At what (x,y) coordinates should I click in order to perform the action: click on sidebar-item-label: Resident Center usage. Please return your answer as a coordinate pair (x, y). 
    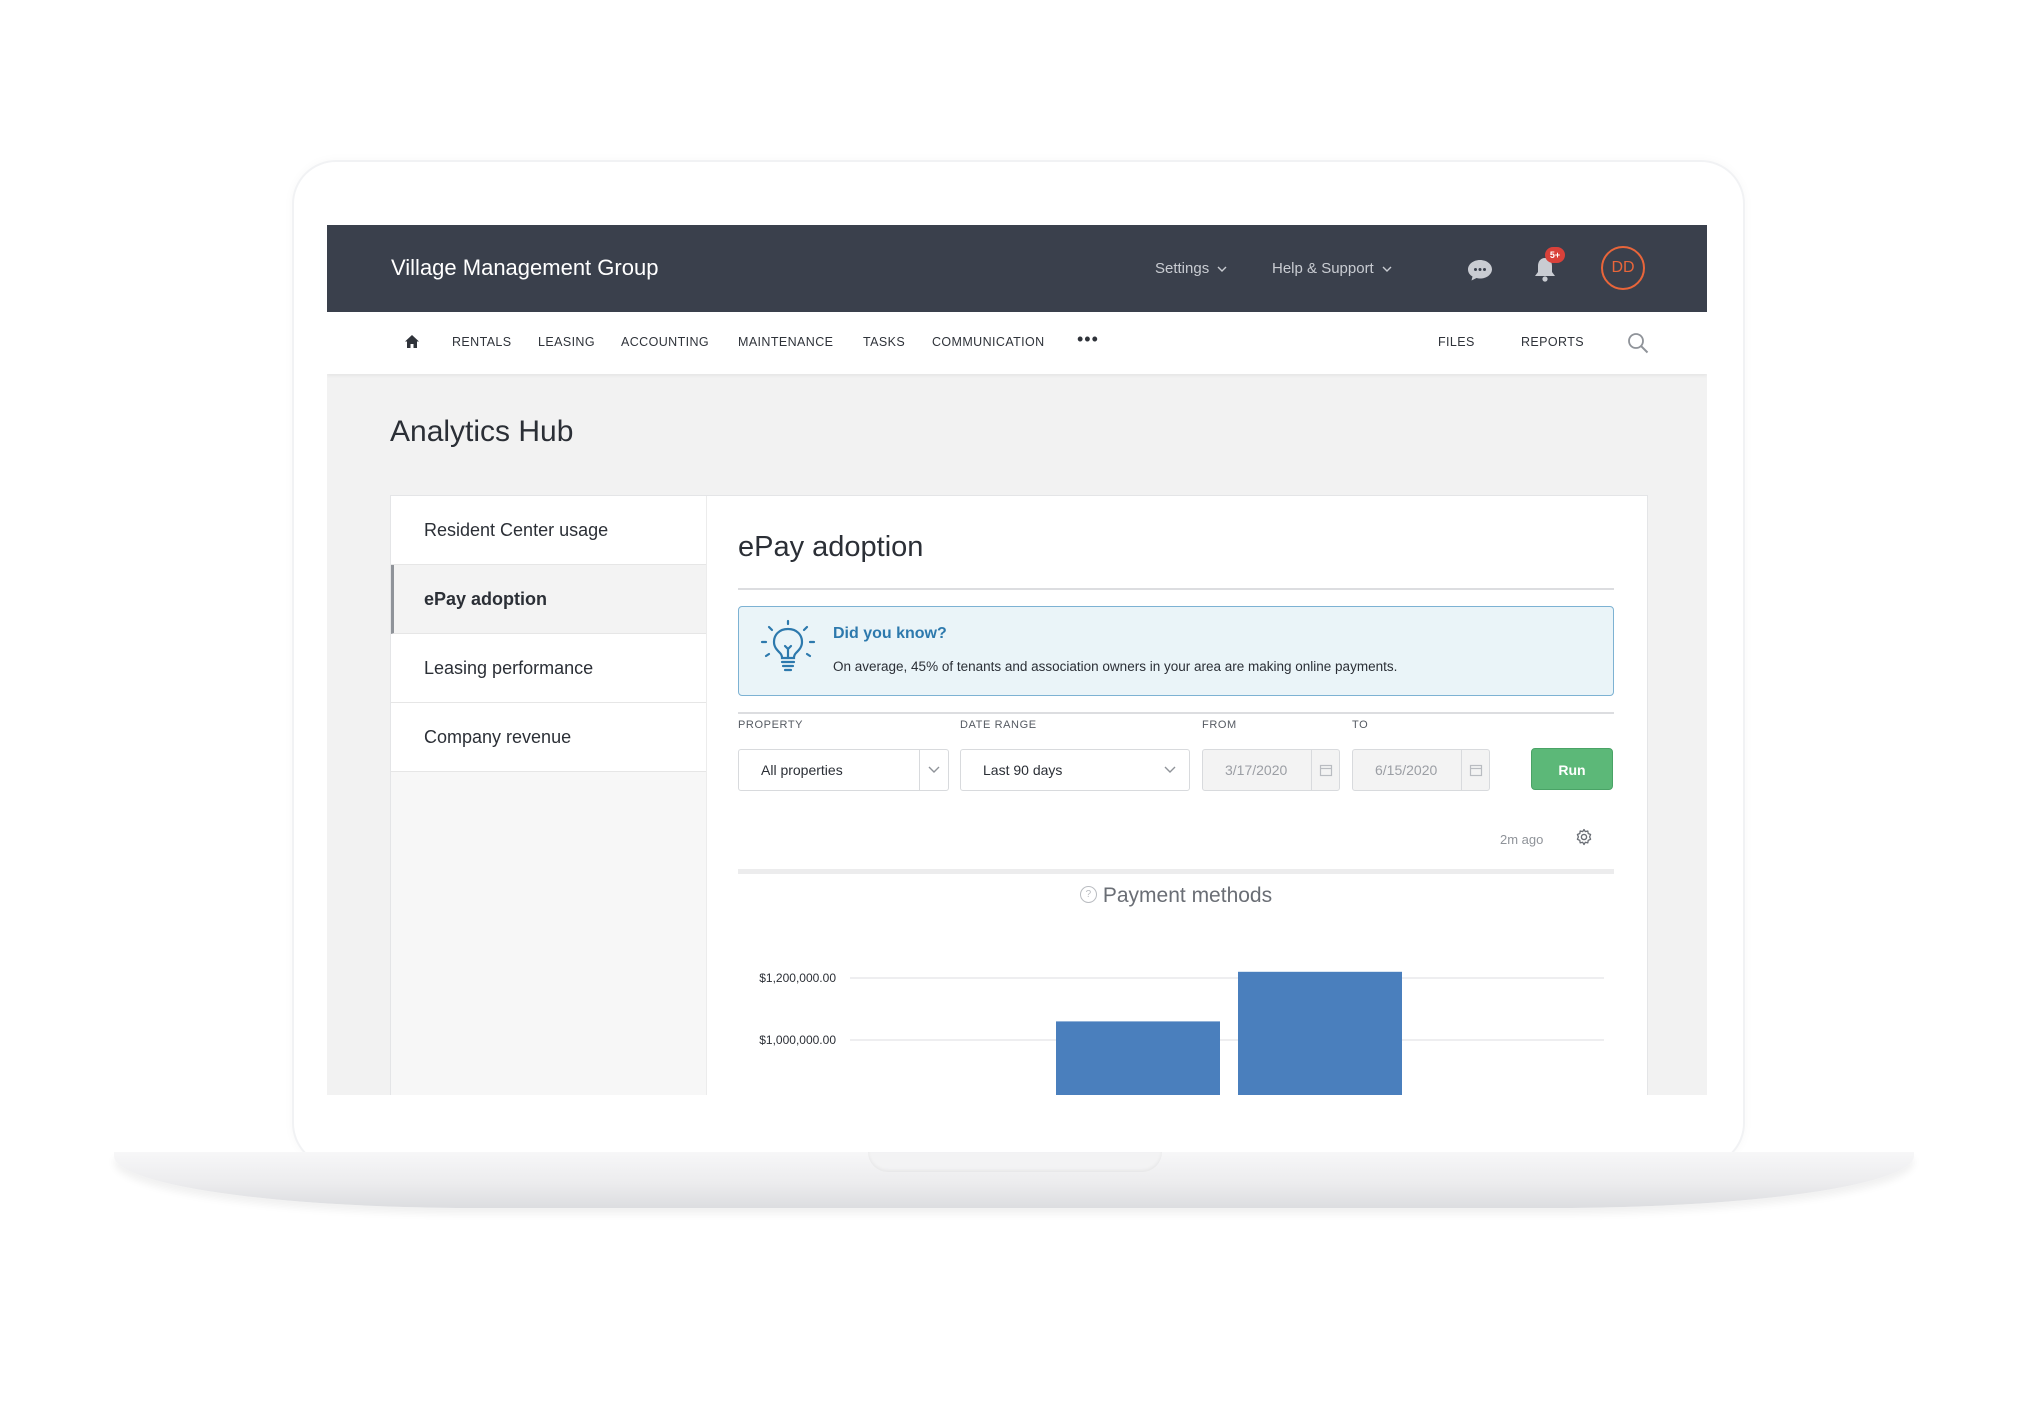
    Looking at the image, I should click on (516, 530).